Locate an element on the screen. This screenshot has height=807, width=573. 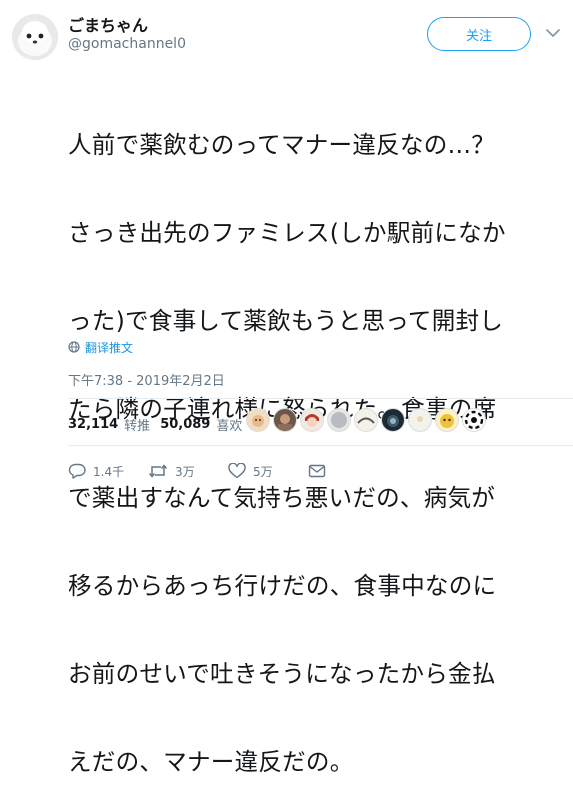
globe-icon is located at coordinates (74, 347).